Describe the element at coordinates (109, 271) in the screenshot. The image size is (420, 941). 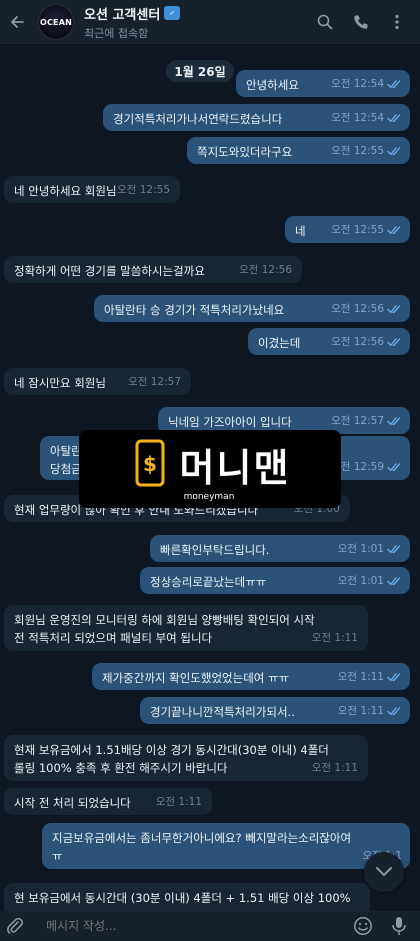
I see `message-text: 정확하게 어떤 경기를 말씀하시는걸까요` at that location.